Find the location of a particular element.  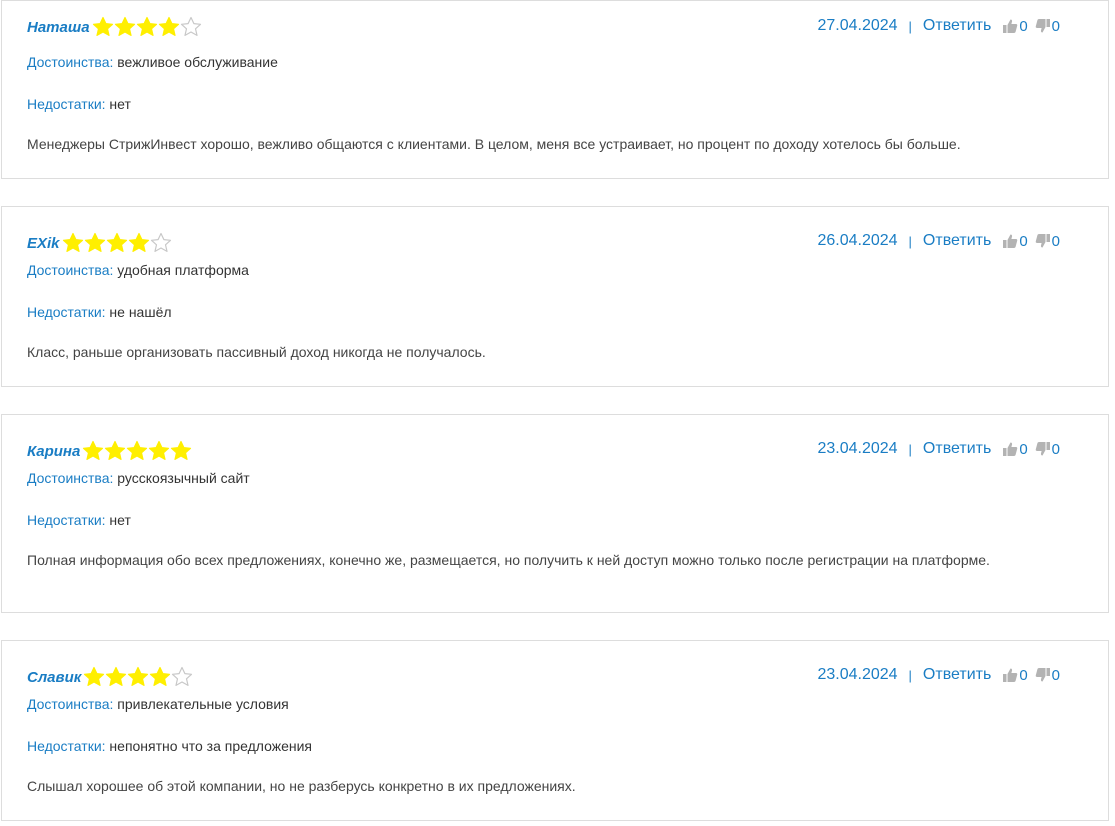

review-author: Наташа is located at coordinates (58, 27).